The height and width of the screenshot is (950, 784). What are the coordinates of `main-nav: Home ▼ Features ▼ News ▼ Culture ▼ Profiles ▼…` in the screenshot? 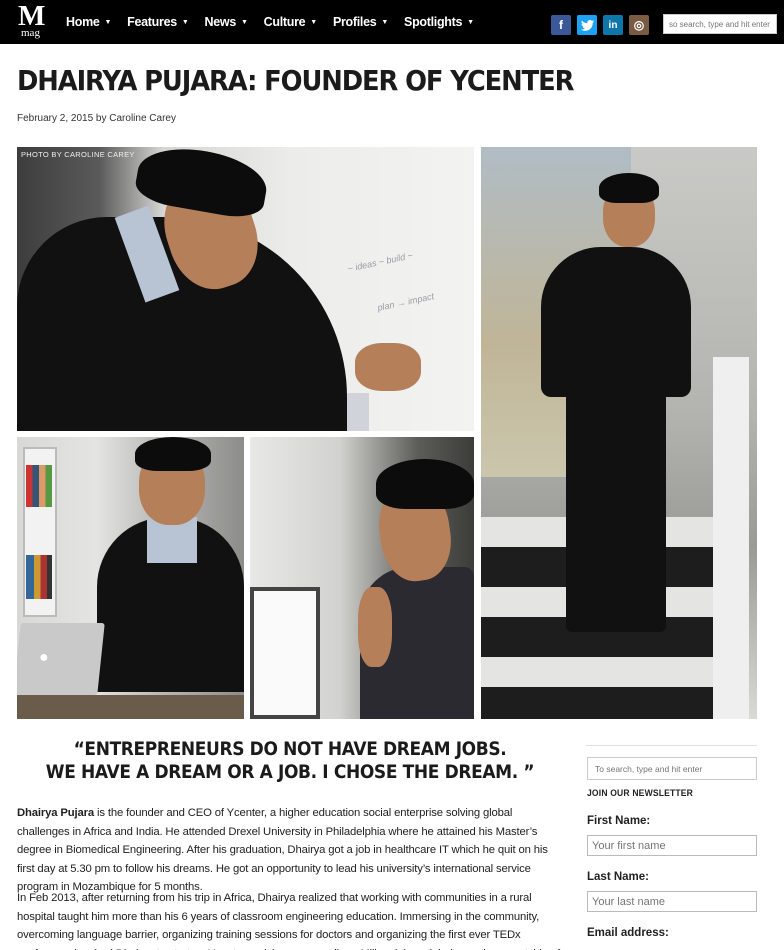 It's located at (278, 22).